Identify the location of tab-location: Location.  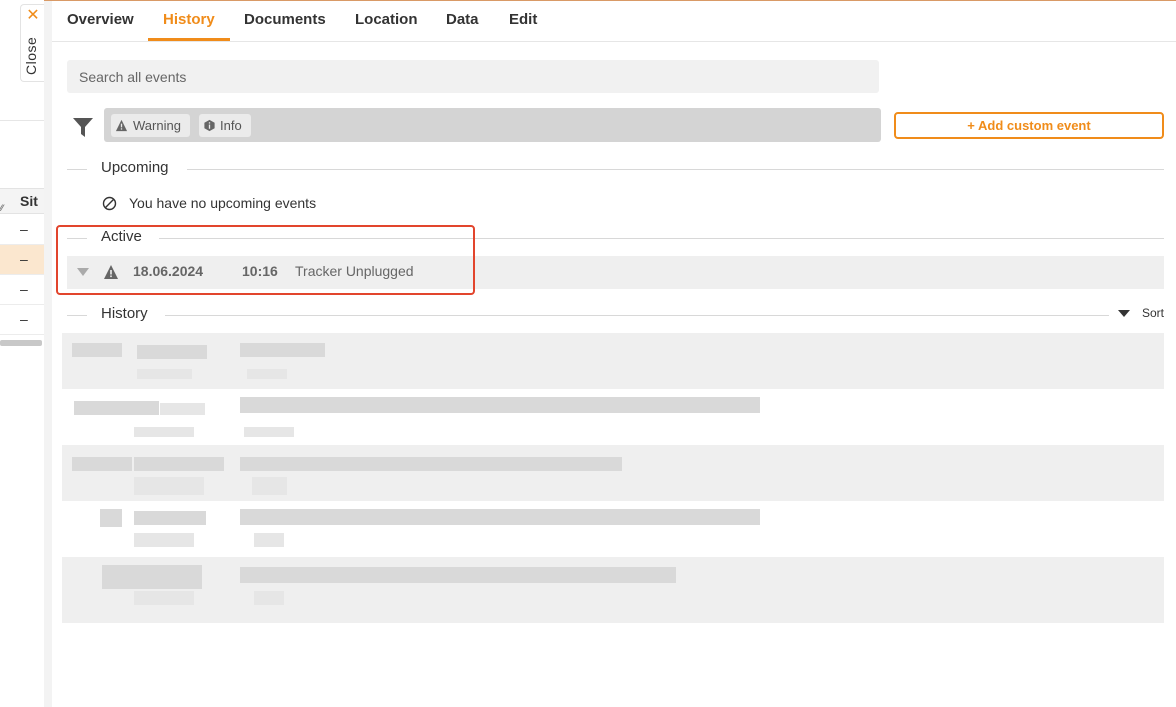
(386, 19).